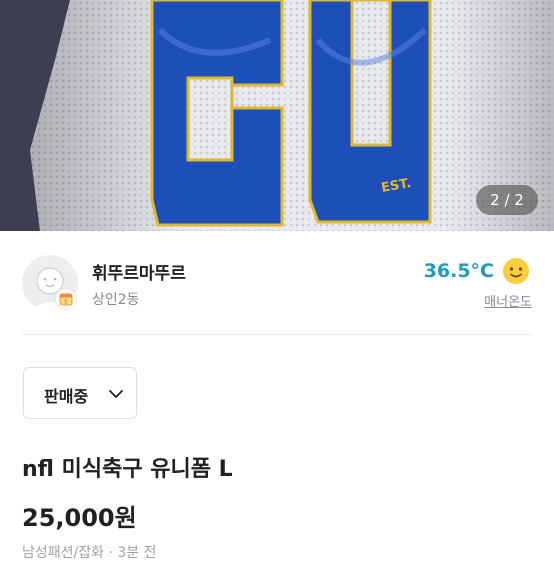 The height and width of the screenshot is (562, 554). Describe the element at coordinates (66, 396) in the screenshot. I see `sale-status-label: 판매중` at that location.